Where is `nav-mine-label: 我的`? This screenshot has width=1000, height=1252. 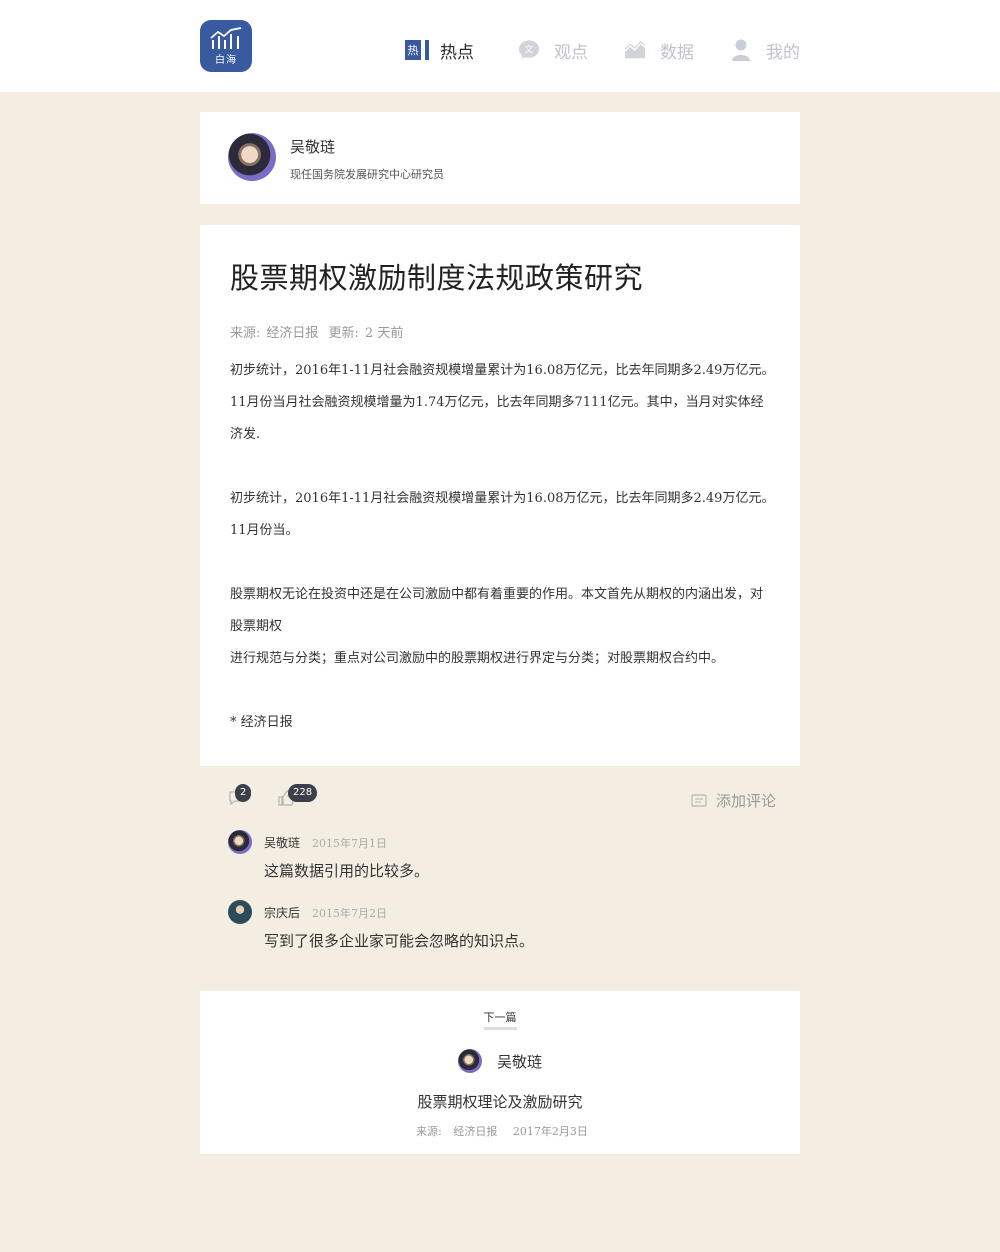 nav-mine-label: 我的 is located at coordinates (783, 52).